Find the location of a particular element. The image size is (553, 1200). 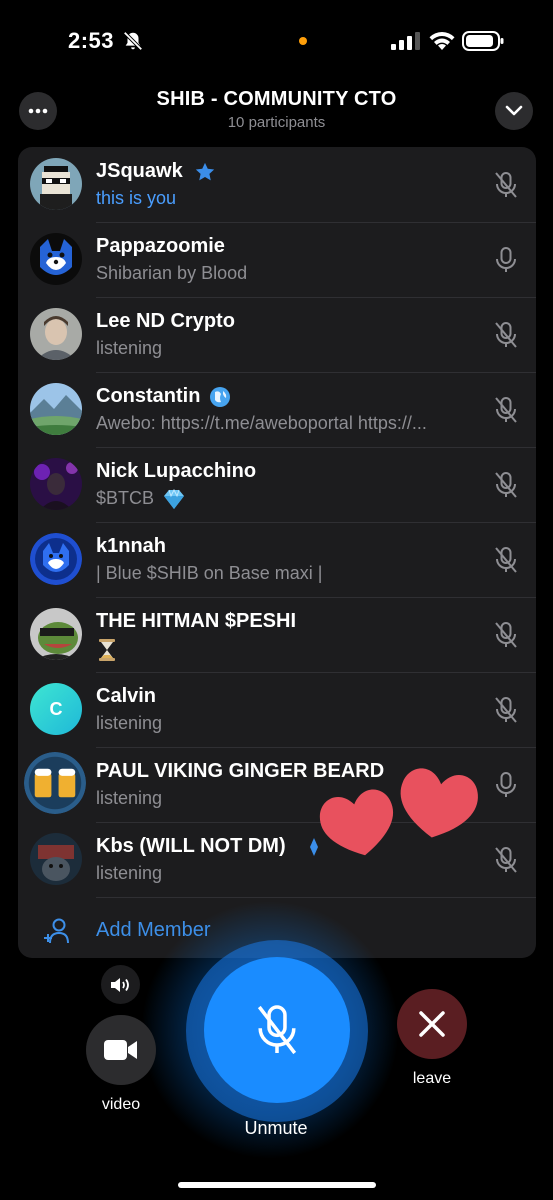

participant-name: Calvin is located at coordinates (126, 696).